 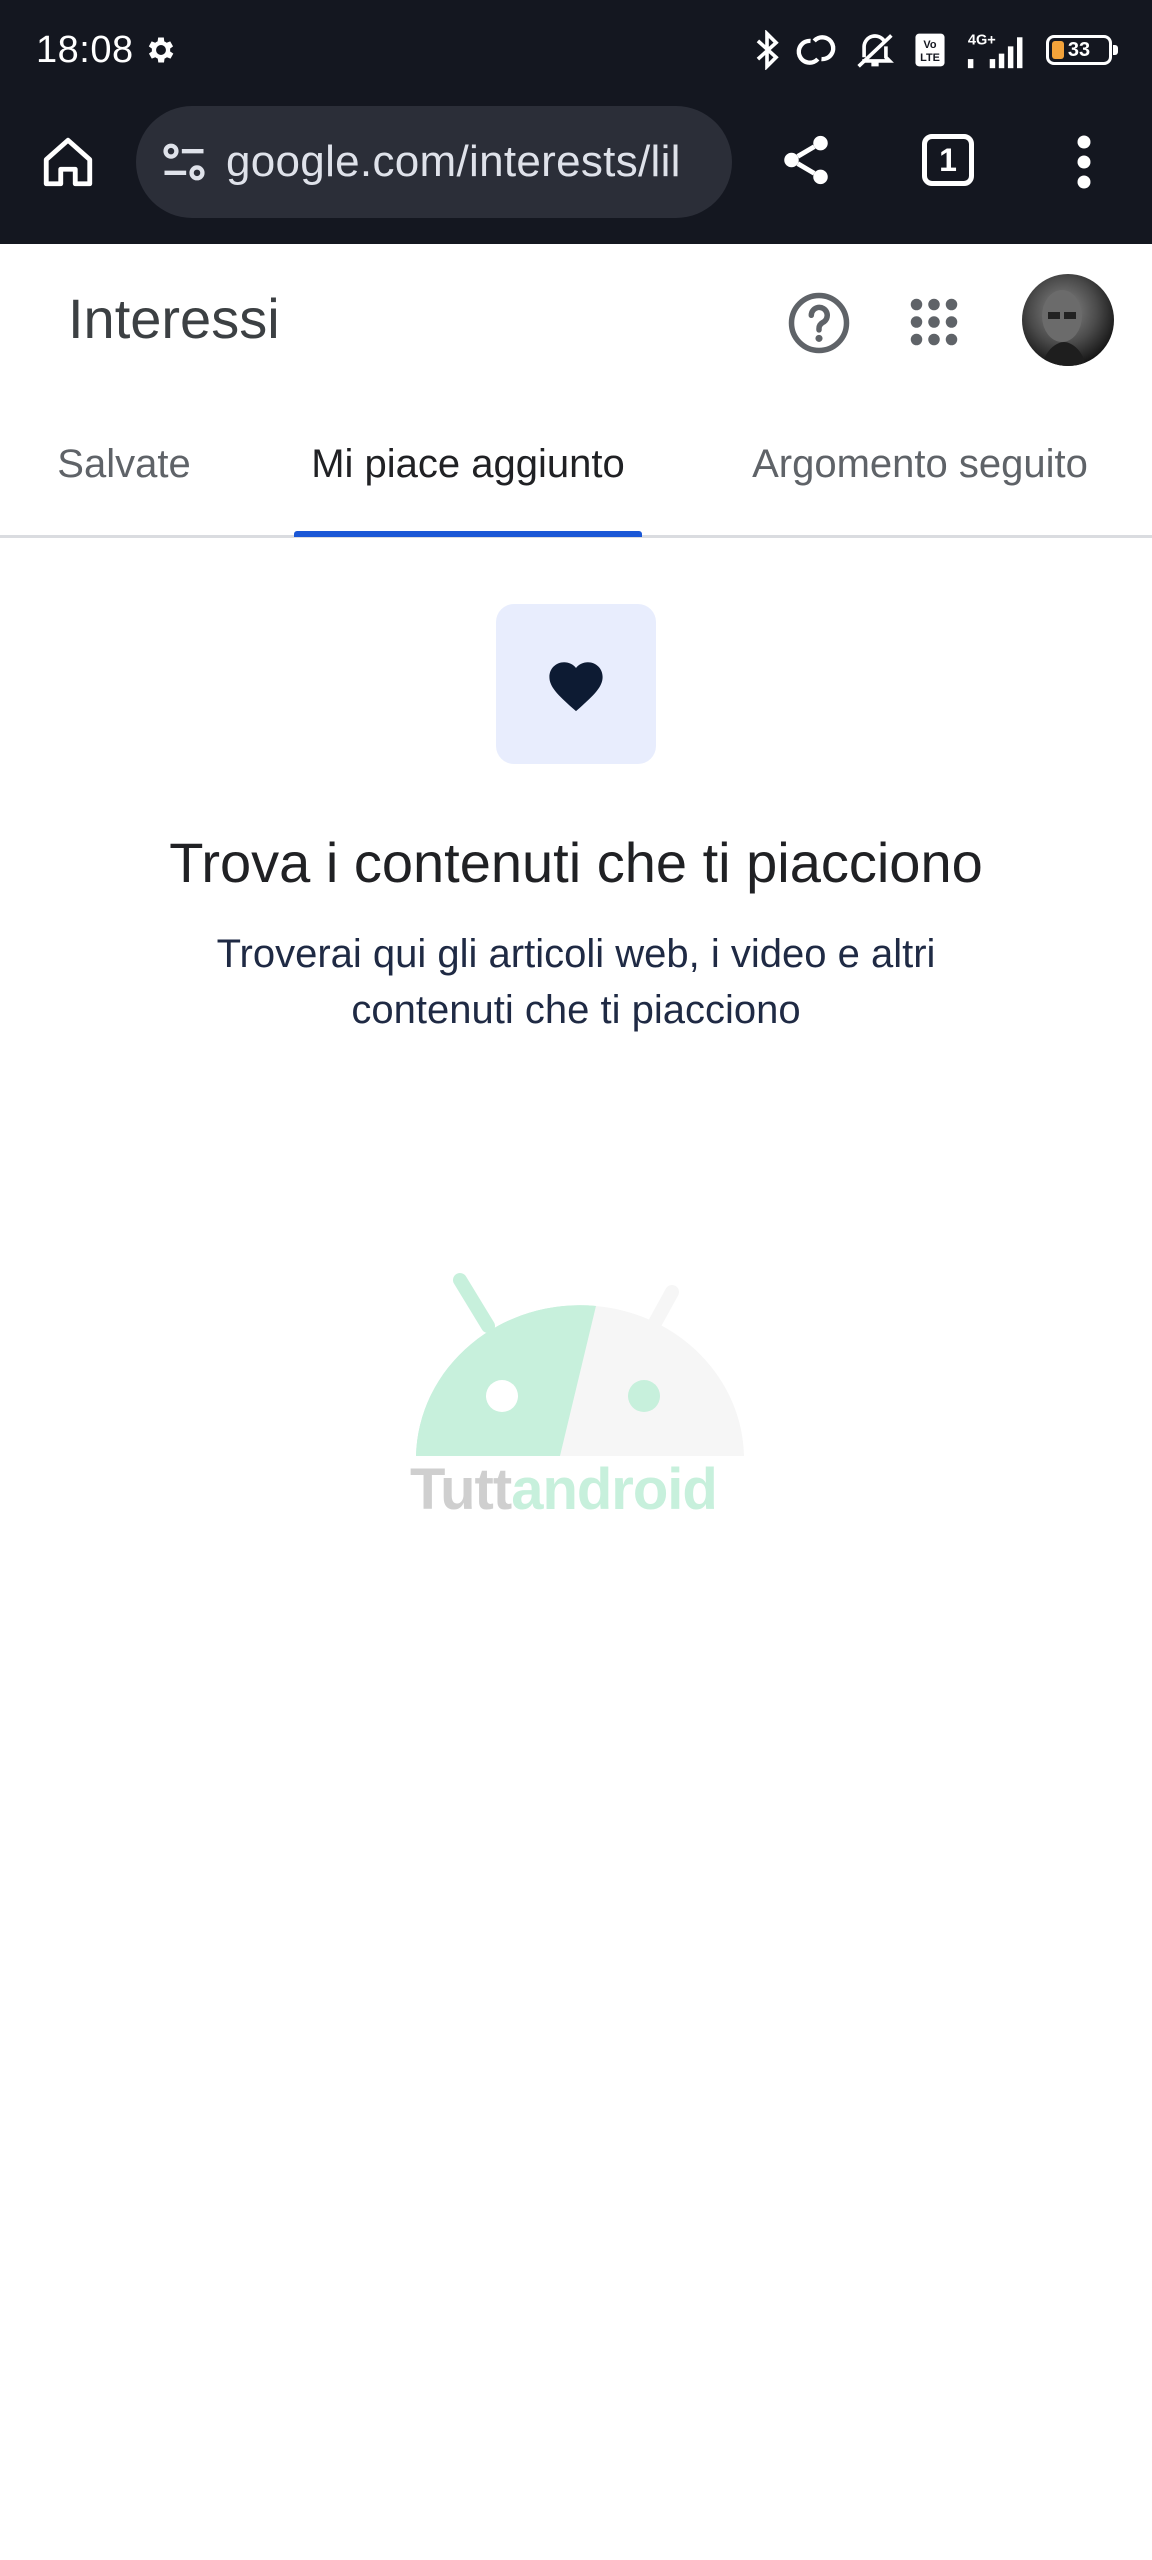 I want to click on tab-saved-label: Salvate, so click(x=124, y=464).